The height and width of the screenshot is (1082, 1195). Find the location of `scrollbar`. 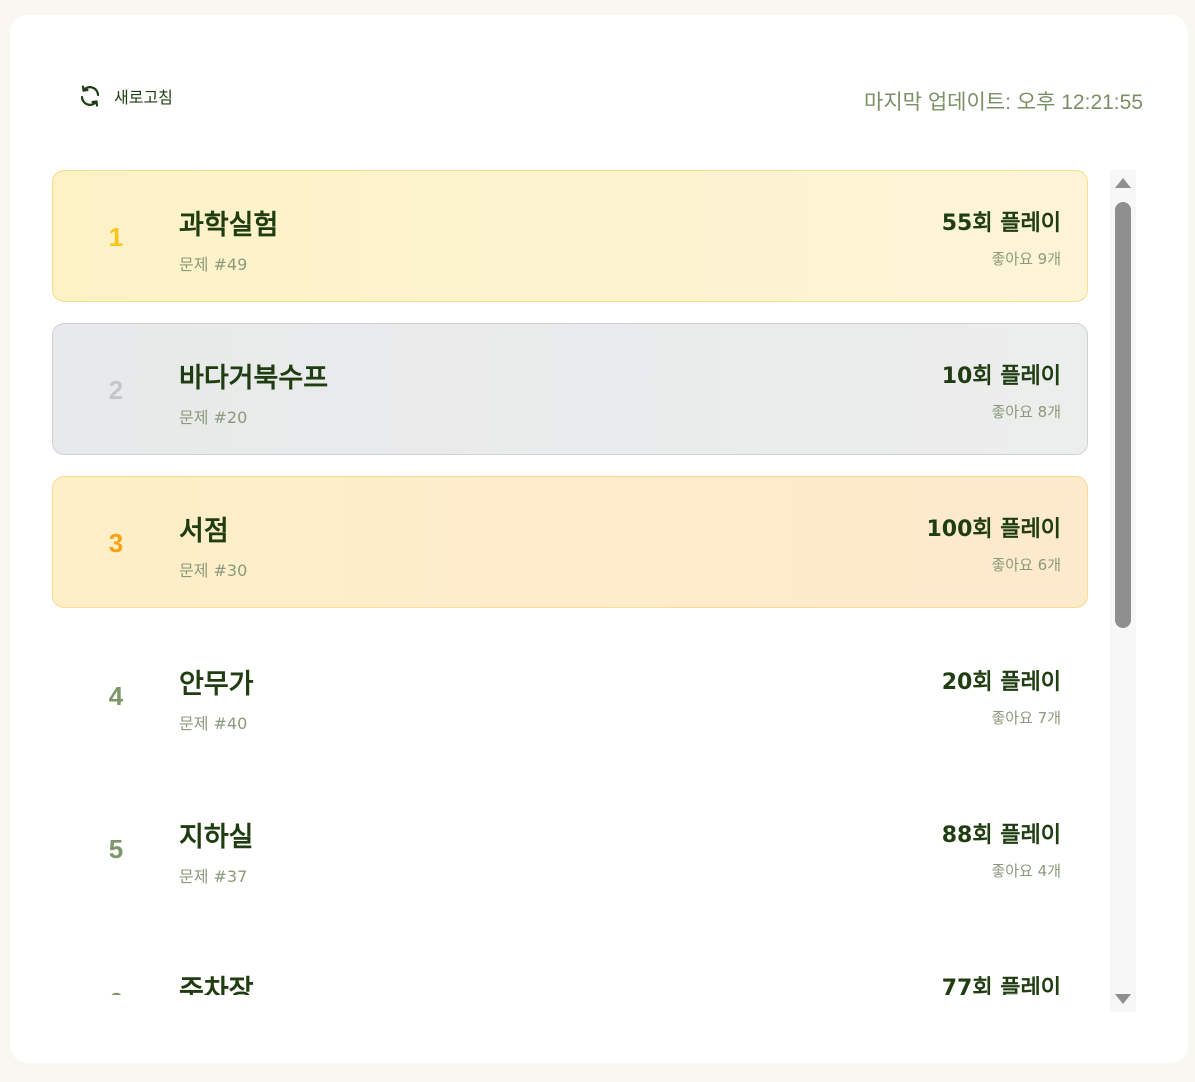

scrollbar is located at coordinates (1123, 591).